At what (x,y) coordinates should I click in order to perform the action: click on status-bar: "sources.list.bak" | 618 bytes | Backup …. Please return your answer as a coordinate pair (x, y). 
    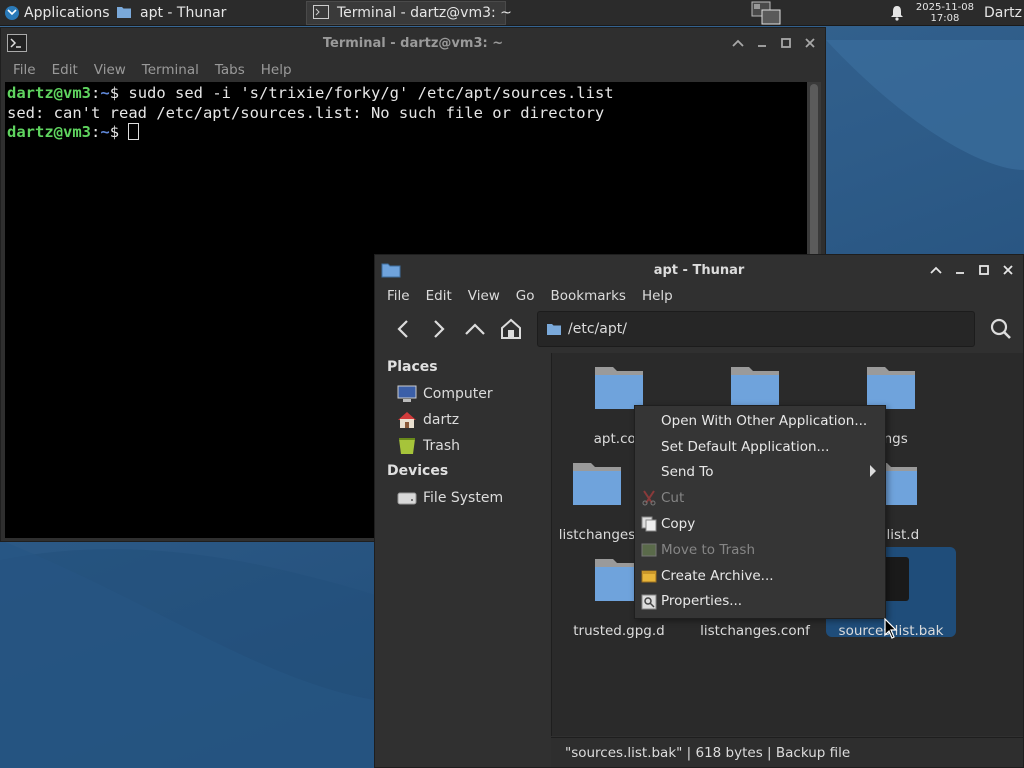
    Looking at the image, I should click on (787, 752).